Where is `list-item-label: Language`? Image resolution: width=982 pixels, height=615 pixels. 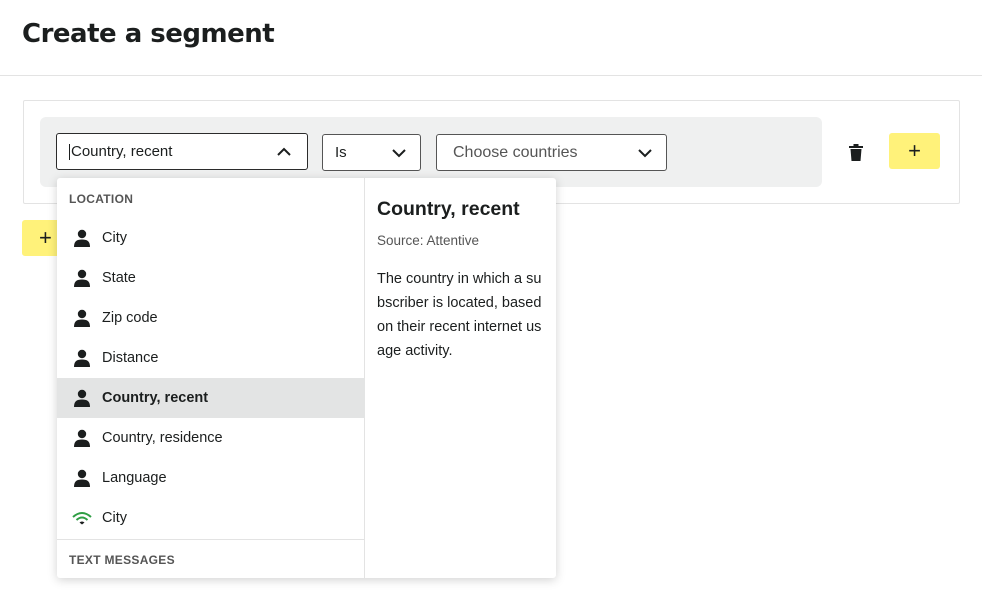 list-item-label: Language is located at coordinates (134, 478).